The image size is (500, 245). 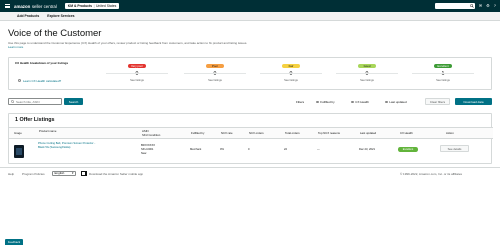 I want to click on logo-subtext: seller central, so click(x=44, y=6).